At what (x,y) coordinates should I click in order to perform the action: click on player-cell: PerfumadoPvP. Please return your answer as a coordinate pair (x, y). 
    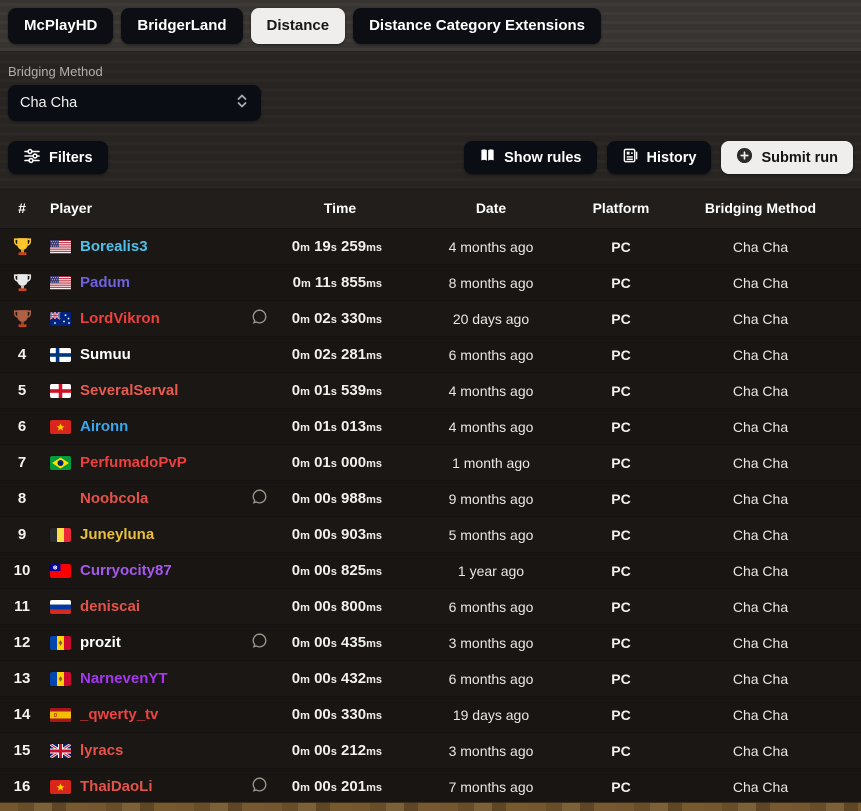
    Looking at the image, I should click on (162, 462).